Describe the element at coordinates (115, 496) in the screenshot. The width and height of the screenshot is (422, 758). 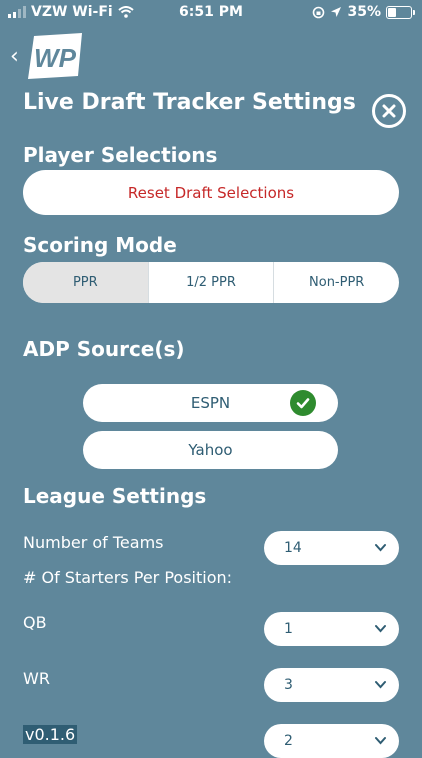
I see `league-settings-heading: League Settings` at that location.